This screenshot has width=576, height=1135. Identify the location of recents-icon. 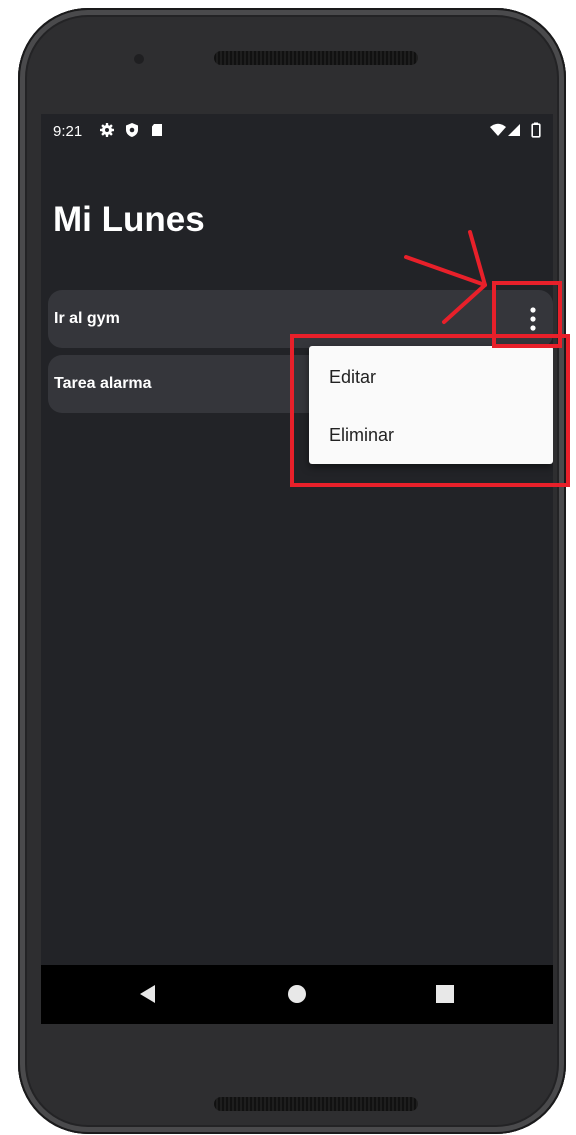
(445, 994).